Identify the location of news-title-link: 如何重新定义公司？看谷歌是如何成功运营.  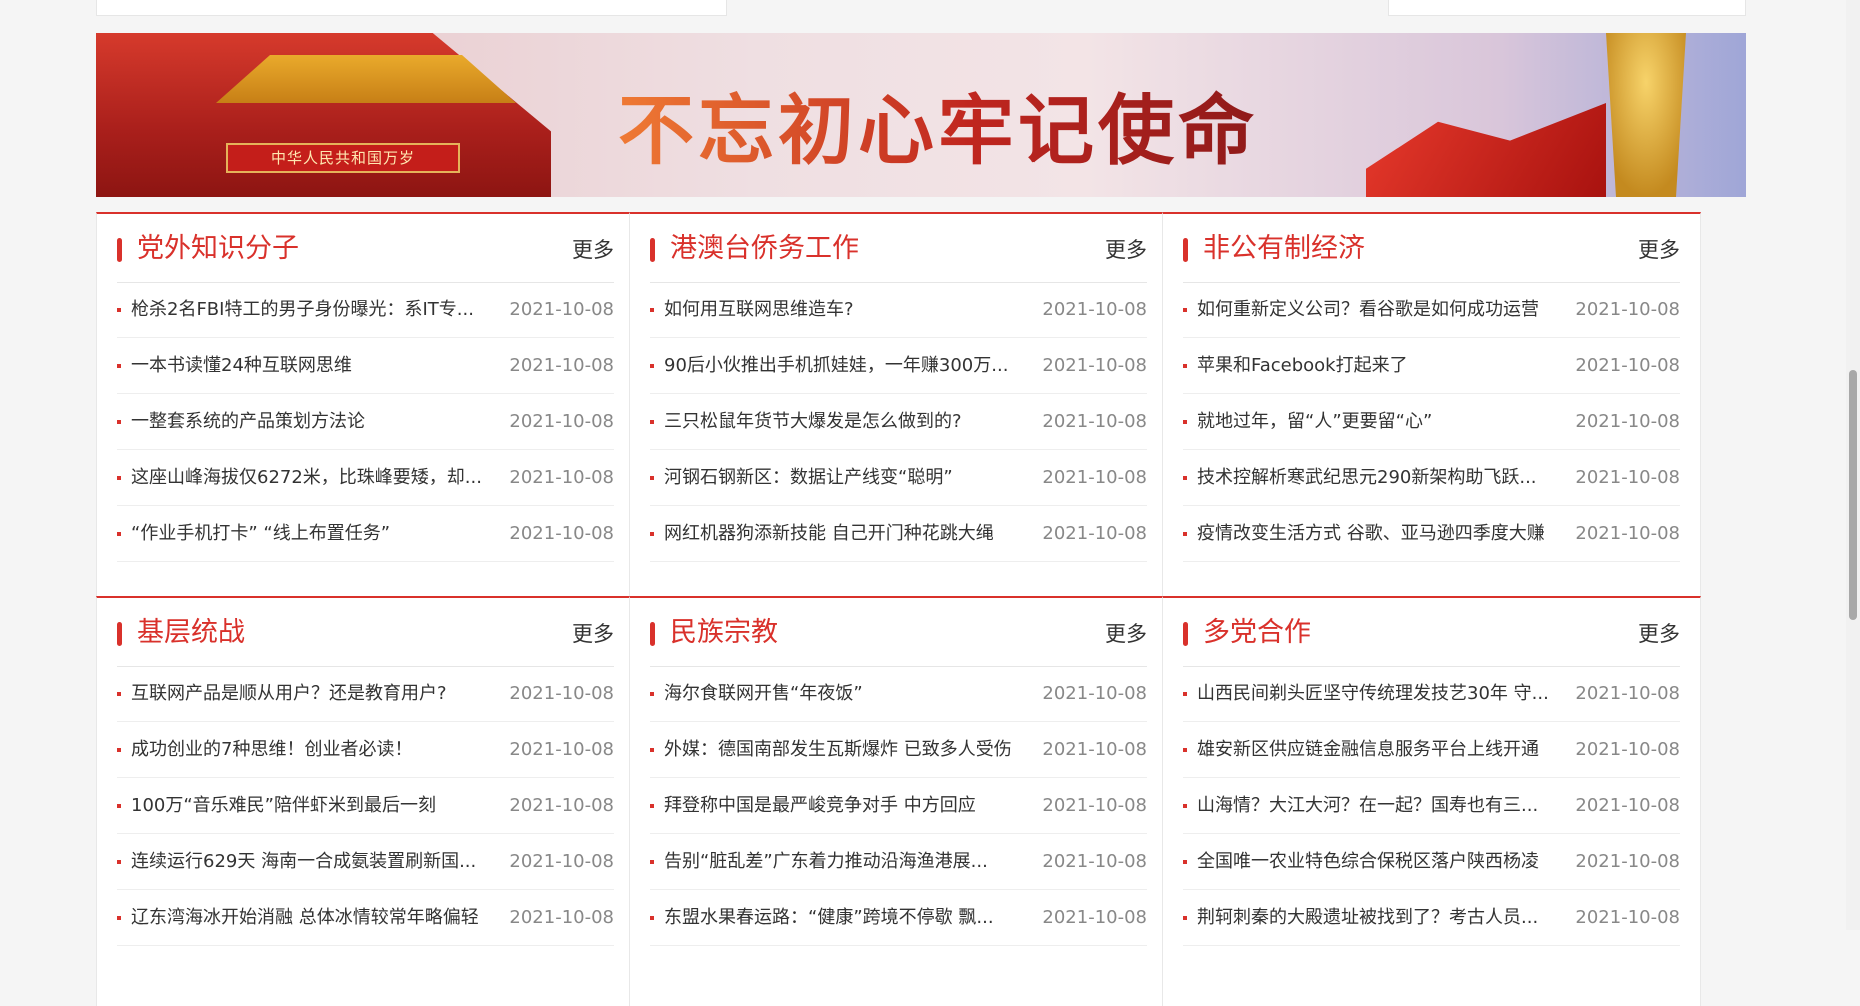
(1382, 309).